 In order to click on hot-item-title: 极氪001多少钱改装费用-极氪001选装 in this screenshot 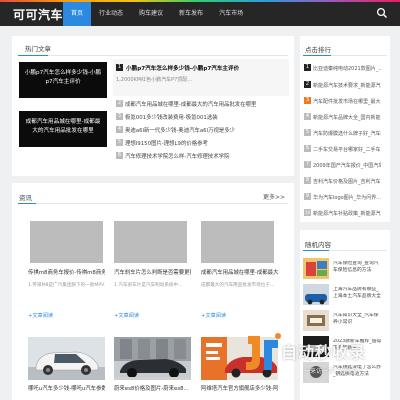, I will do `click(171, 117)`.